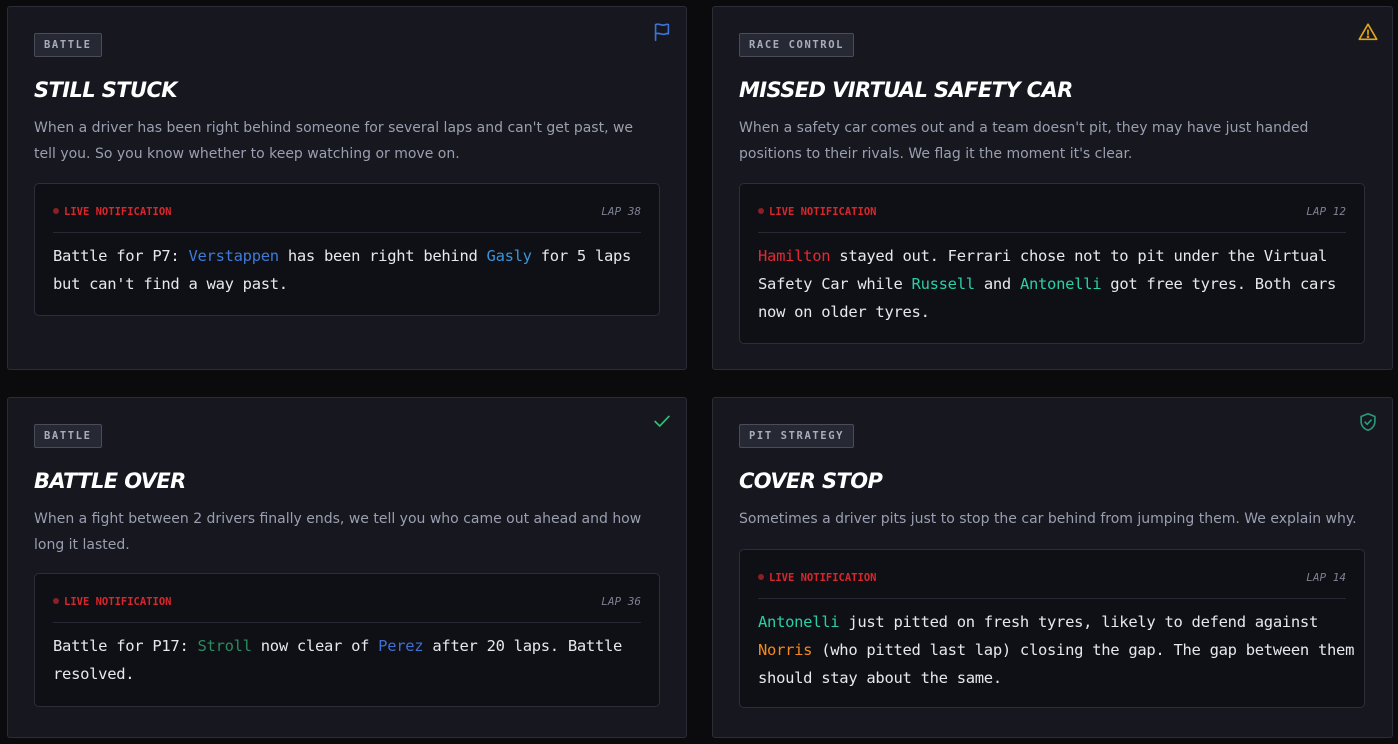 The image size is (1398, 744). Describe the element at coordinates (125, 646) in the screenshot. I see `message-text: Battle for P17:` at that location.